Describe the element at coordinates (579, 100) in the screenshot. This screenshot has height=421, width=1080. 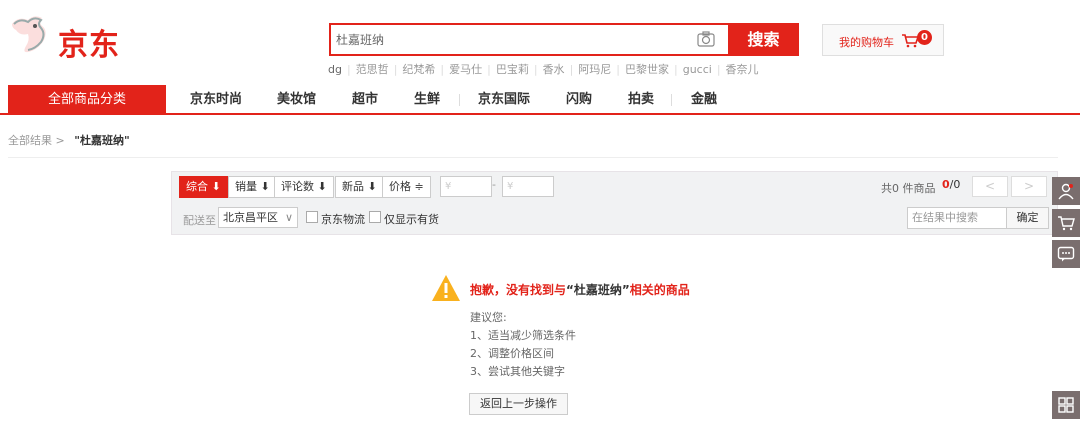
I see `nav-item-flash-sale: 闪购` at that location.